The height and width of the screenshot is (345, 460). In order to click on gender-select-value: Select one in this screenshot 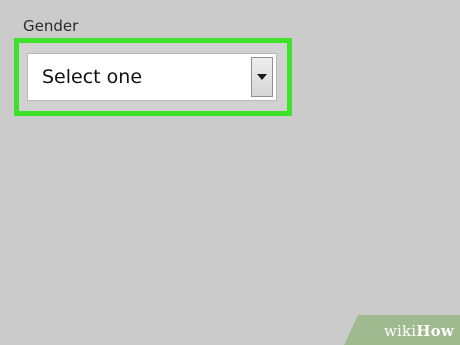, I will do `click(92, 77)`.